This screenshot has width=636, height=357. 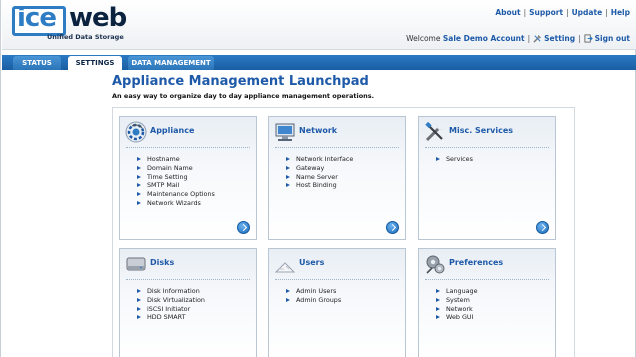 What do you see at coordinates (313, 291) in the screenshot?
I see `link-admin-users: Admin Users` at bounding box center [313, 291].